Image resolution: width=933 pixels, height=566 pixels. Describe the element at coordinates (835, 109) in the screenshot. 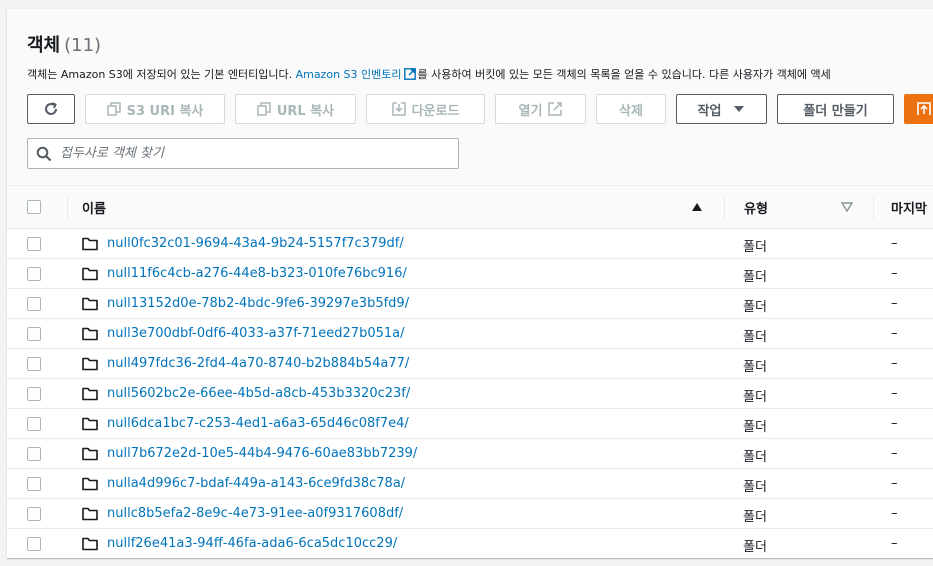

I see `create-folder-button: 폴더 만들기` at that location.